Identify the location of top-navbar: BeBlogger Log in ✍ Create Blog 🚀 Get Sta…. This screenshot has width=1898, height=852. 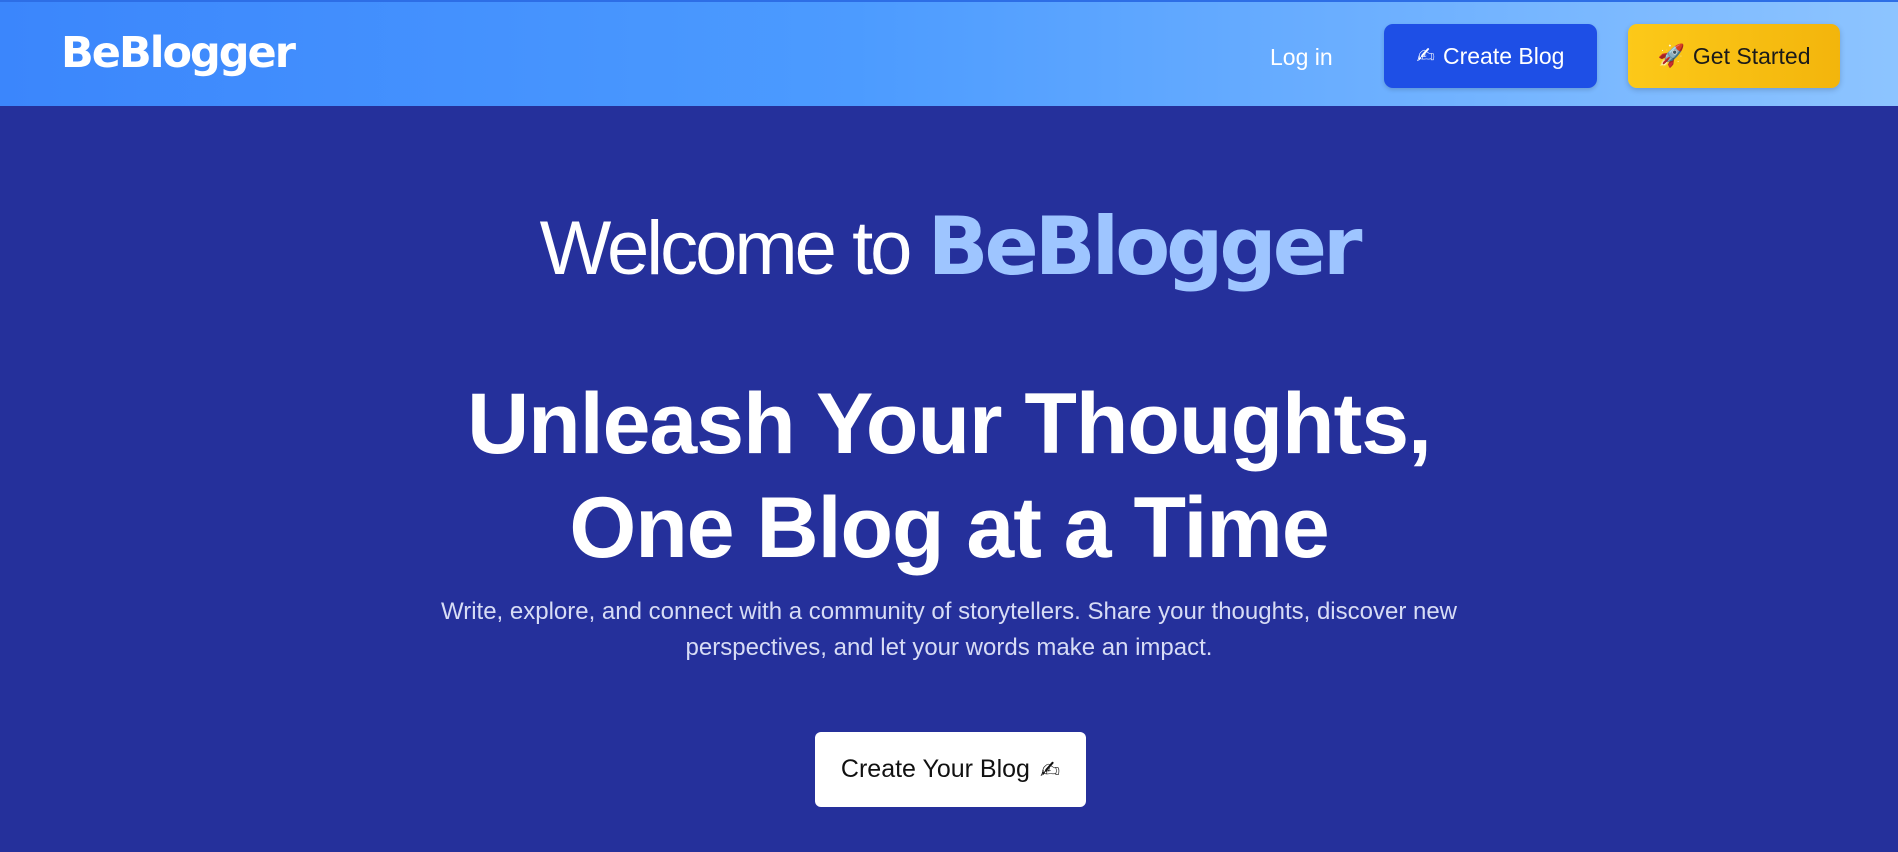
(949, 53).